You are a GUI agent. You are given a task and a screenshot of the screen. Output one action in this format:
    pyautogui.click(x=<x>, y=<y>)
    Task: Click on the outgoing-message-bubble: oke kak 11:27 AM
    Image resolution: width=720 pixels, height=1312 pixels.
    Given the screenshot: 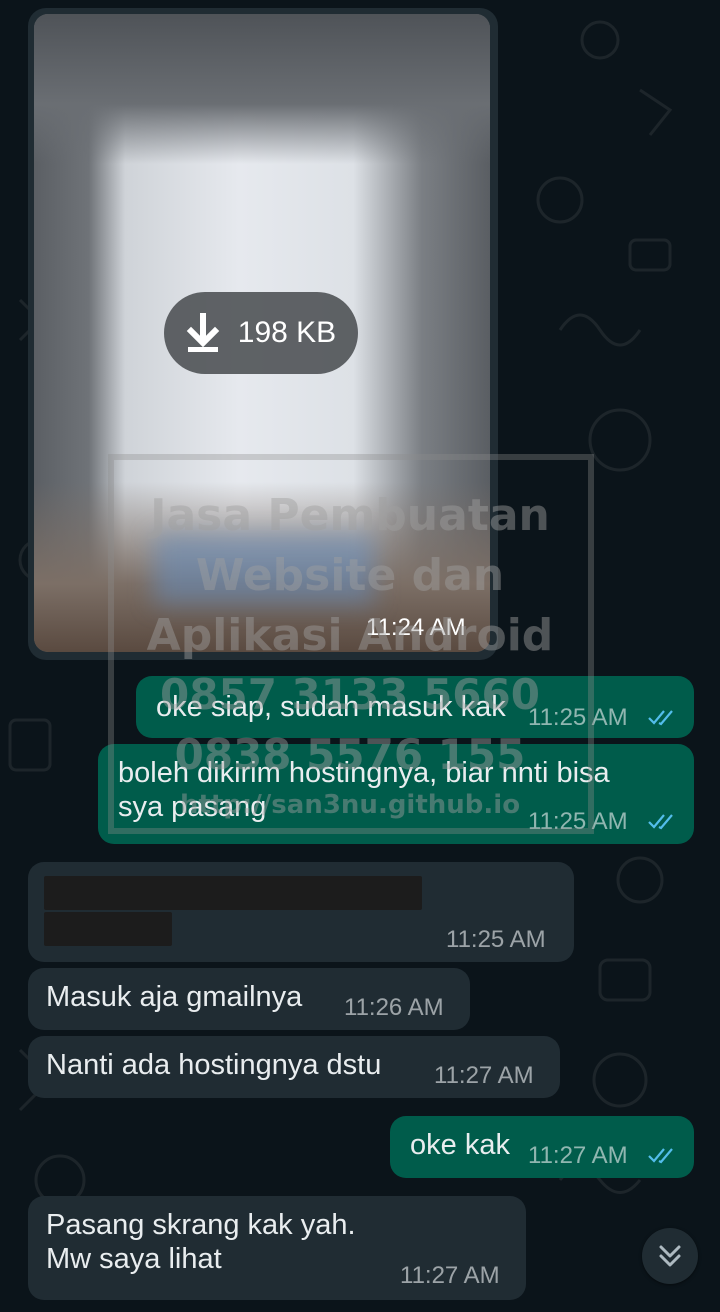 What is the action you would take?
    pyautogui.click(x=542, y=1147)
    